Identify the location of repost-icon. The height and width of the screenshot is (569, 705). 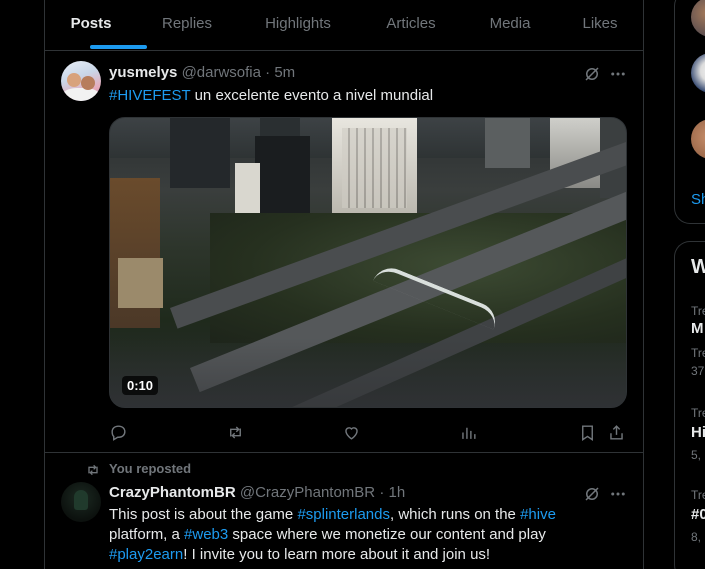
(235, 432).